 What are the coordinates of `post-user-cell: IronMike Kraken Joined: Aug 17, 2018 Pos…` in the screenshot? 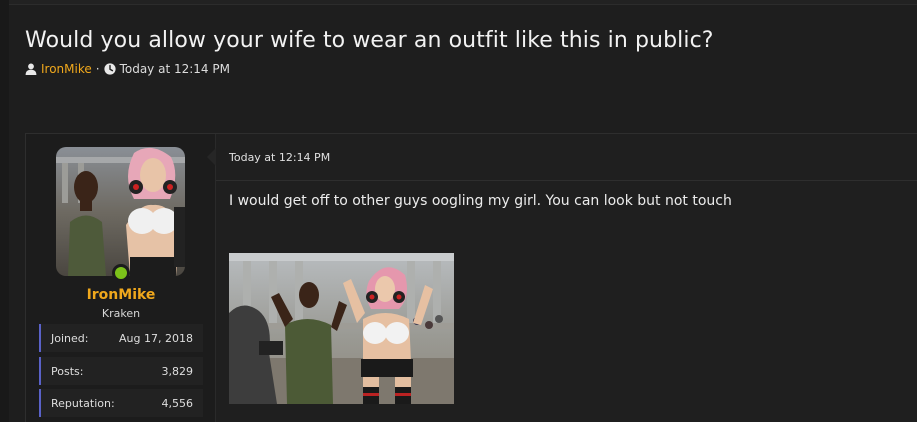 It's located at (121, 278).